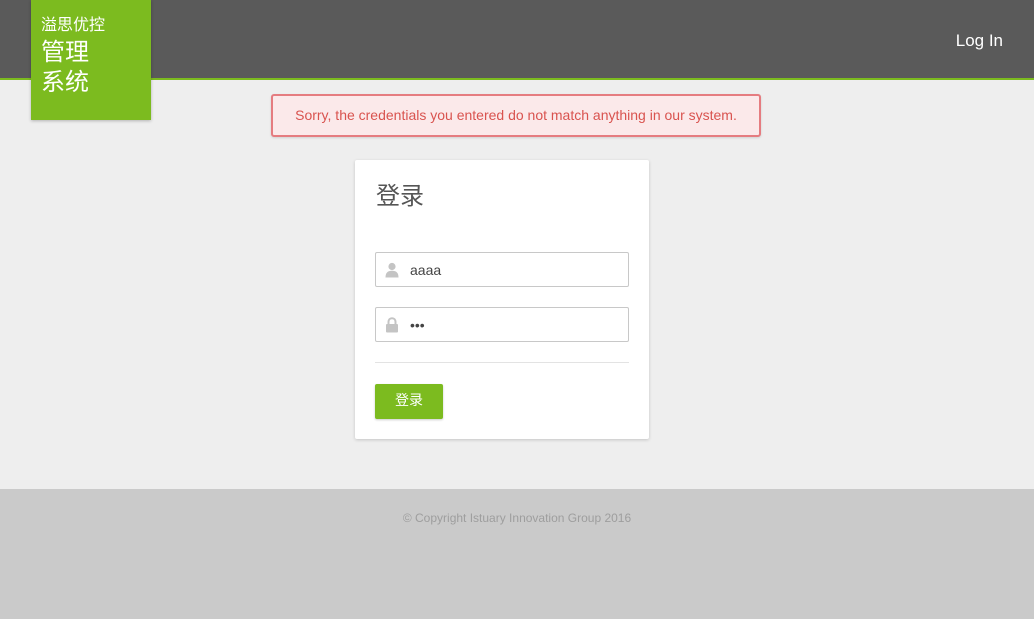 Image resolution: width=1034 pixels, height=619 pixels. Describe the element at coordinates (91, 60) in the screenshot. I see `brand-logo: 溢思优控 管理 系统` at that location.